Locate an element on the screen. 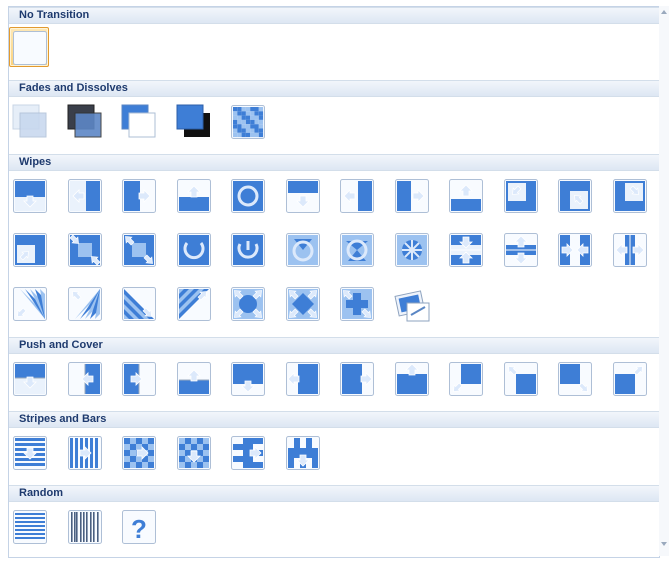 The width and height of the screenshot is (669, 561). wheel-3-spokes-icon is located at coordinates (303, 250).